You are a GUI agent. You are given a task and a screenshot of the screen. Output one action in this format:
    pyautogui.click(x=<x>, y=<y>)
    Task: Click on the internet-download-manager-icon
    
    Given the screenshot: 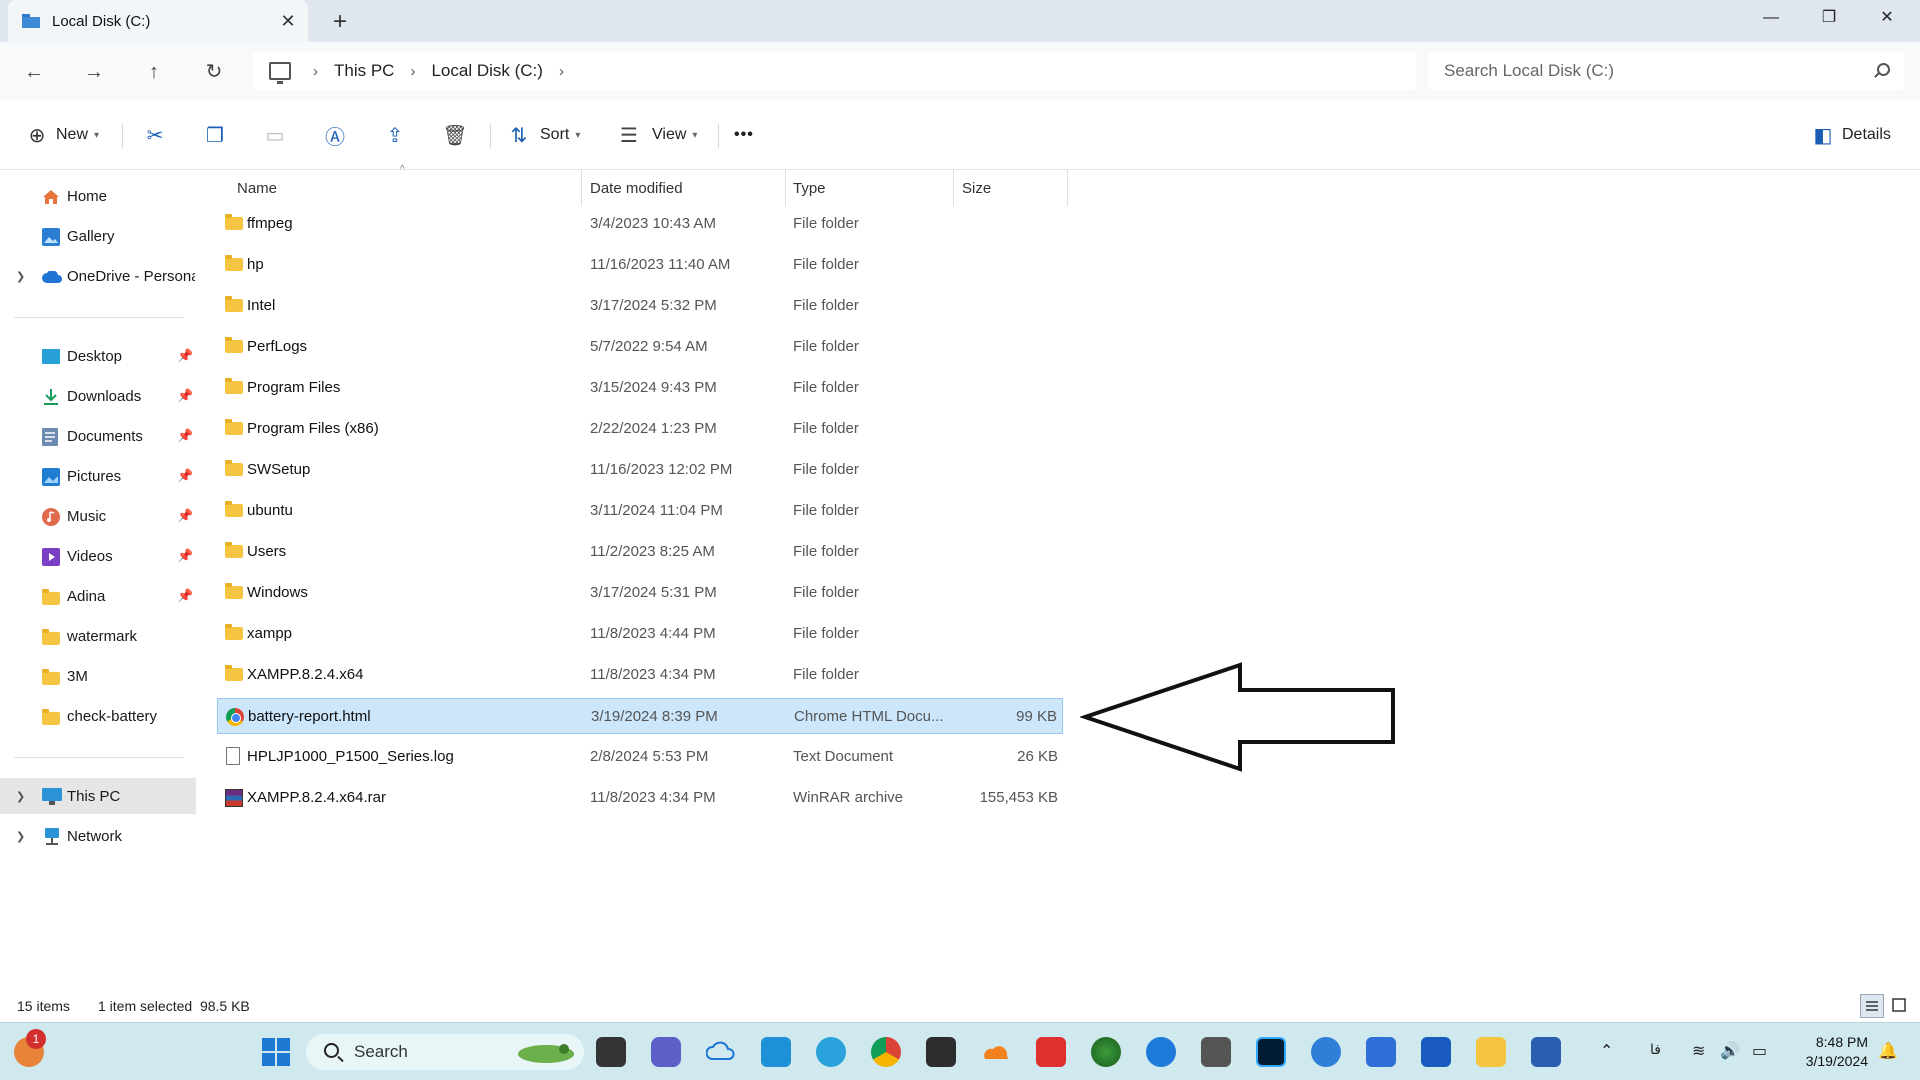 What is the action you would take?
    pyautogui.click(x=1106, y=1052)
    